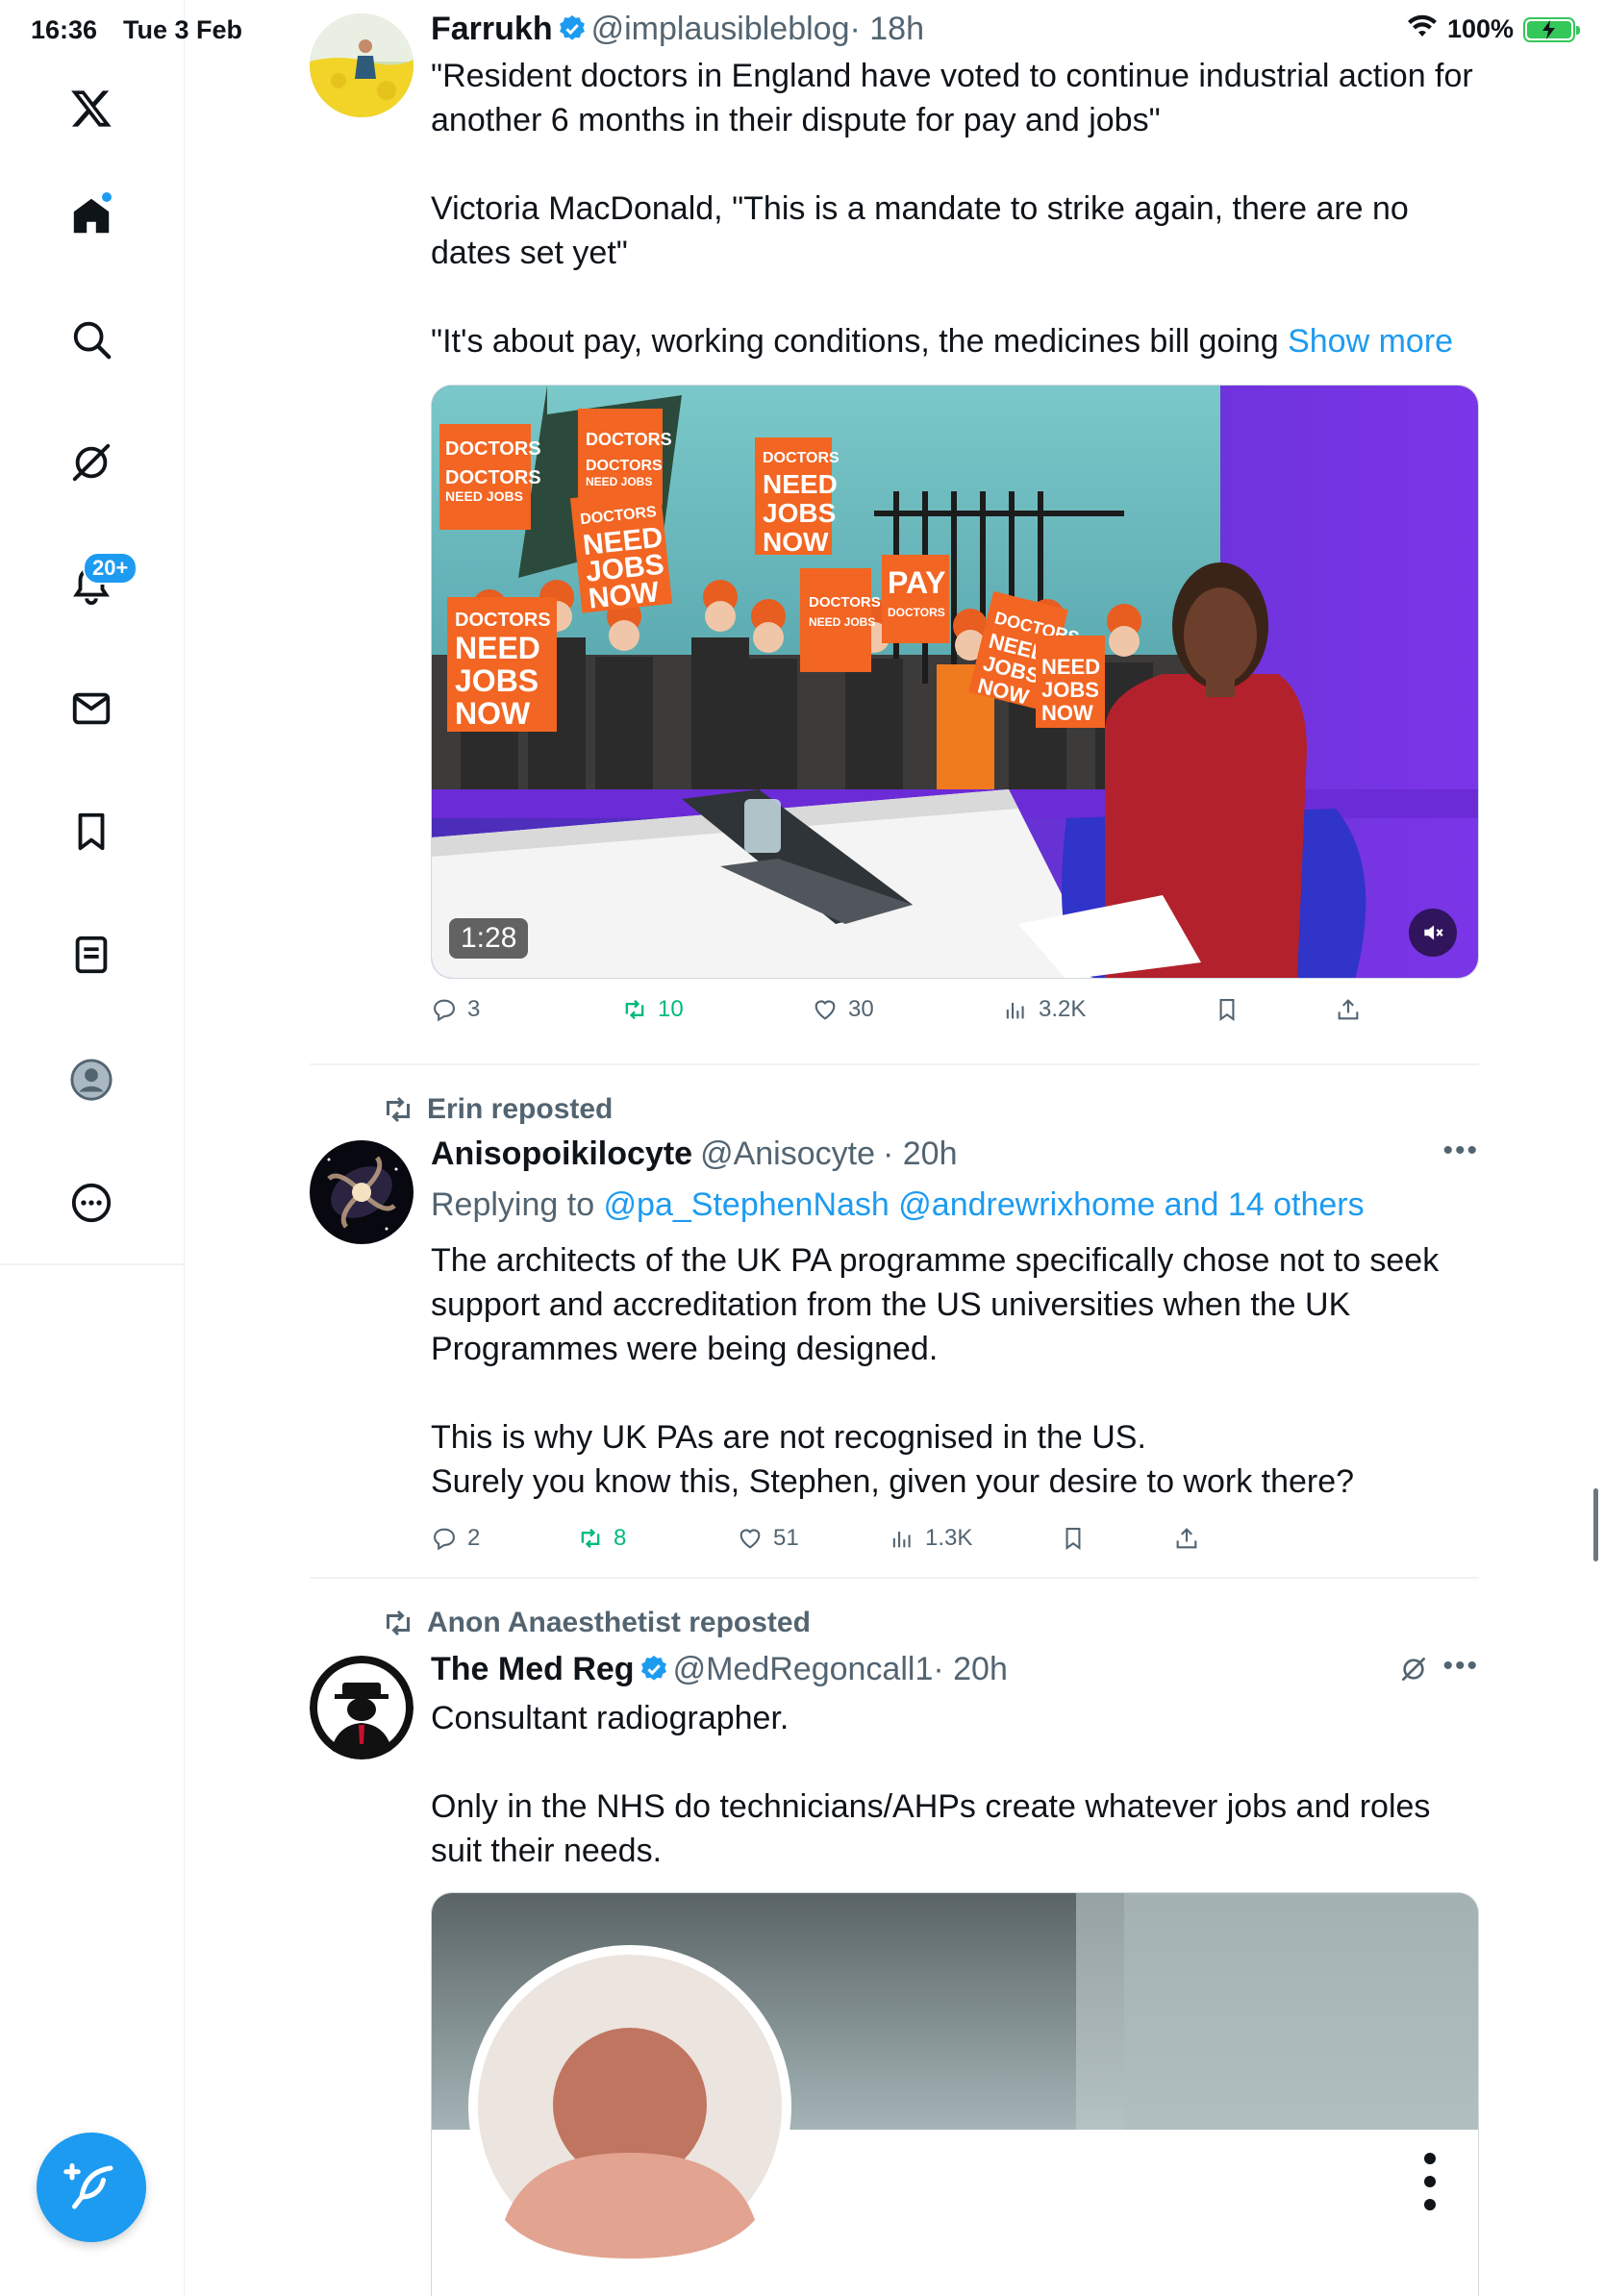 Image resolution: width=1604 pixels, height=2296 pixels. I want to click on author-handle: @MedRegoncall1, so click(803, 1669).